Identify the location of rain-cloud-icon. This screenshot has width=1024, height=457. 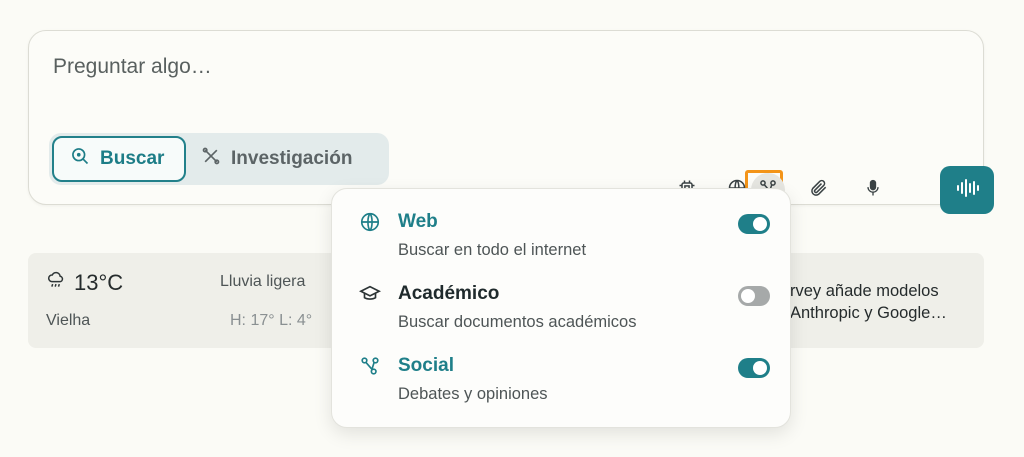
(56, 283).